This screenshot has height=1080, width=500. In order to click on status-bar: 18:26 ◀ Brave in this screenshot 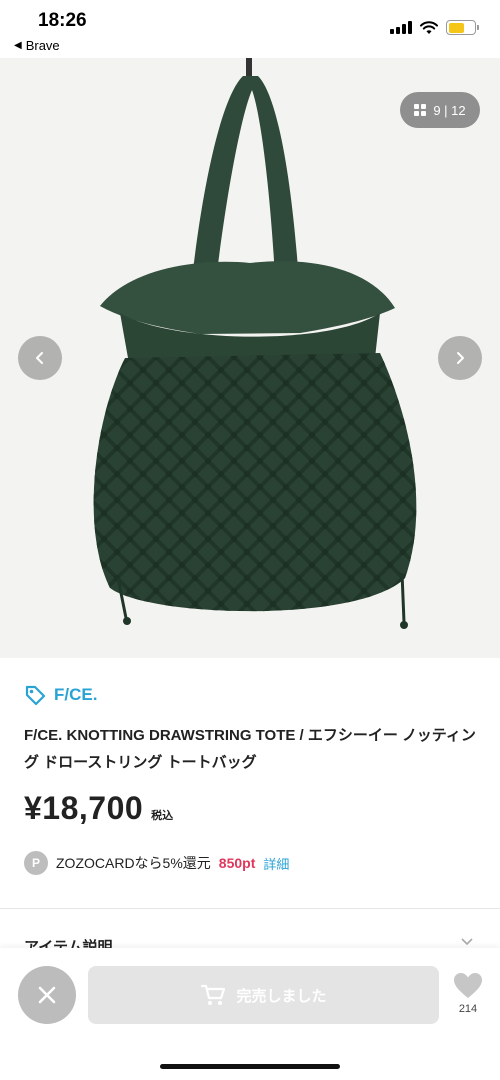, I will do `click(250, 29)`.